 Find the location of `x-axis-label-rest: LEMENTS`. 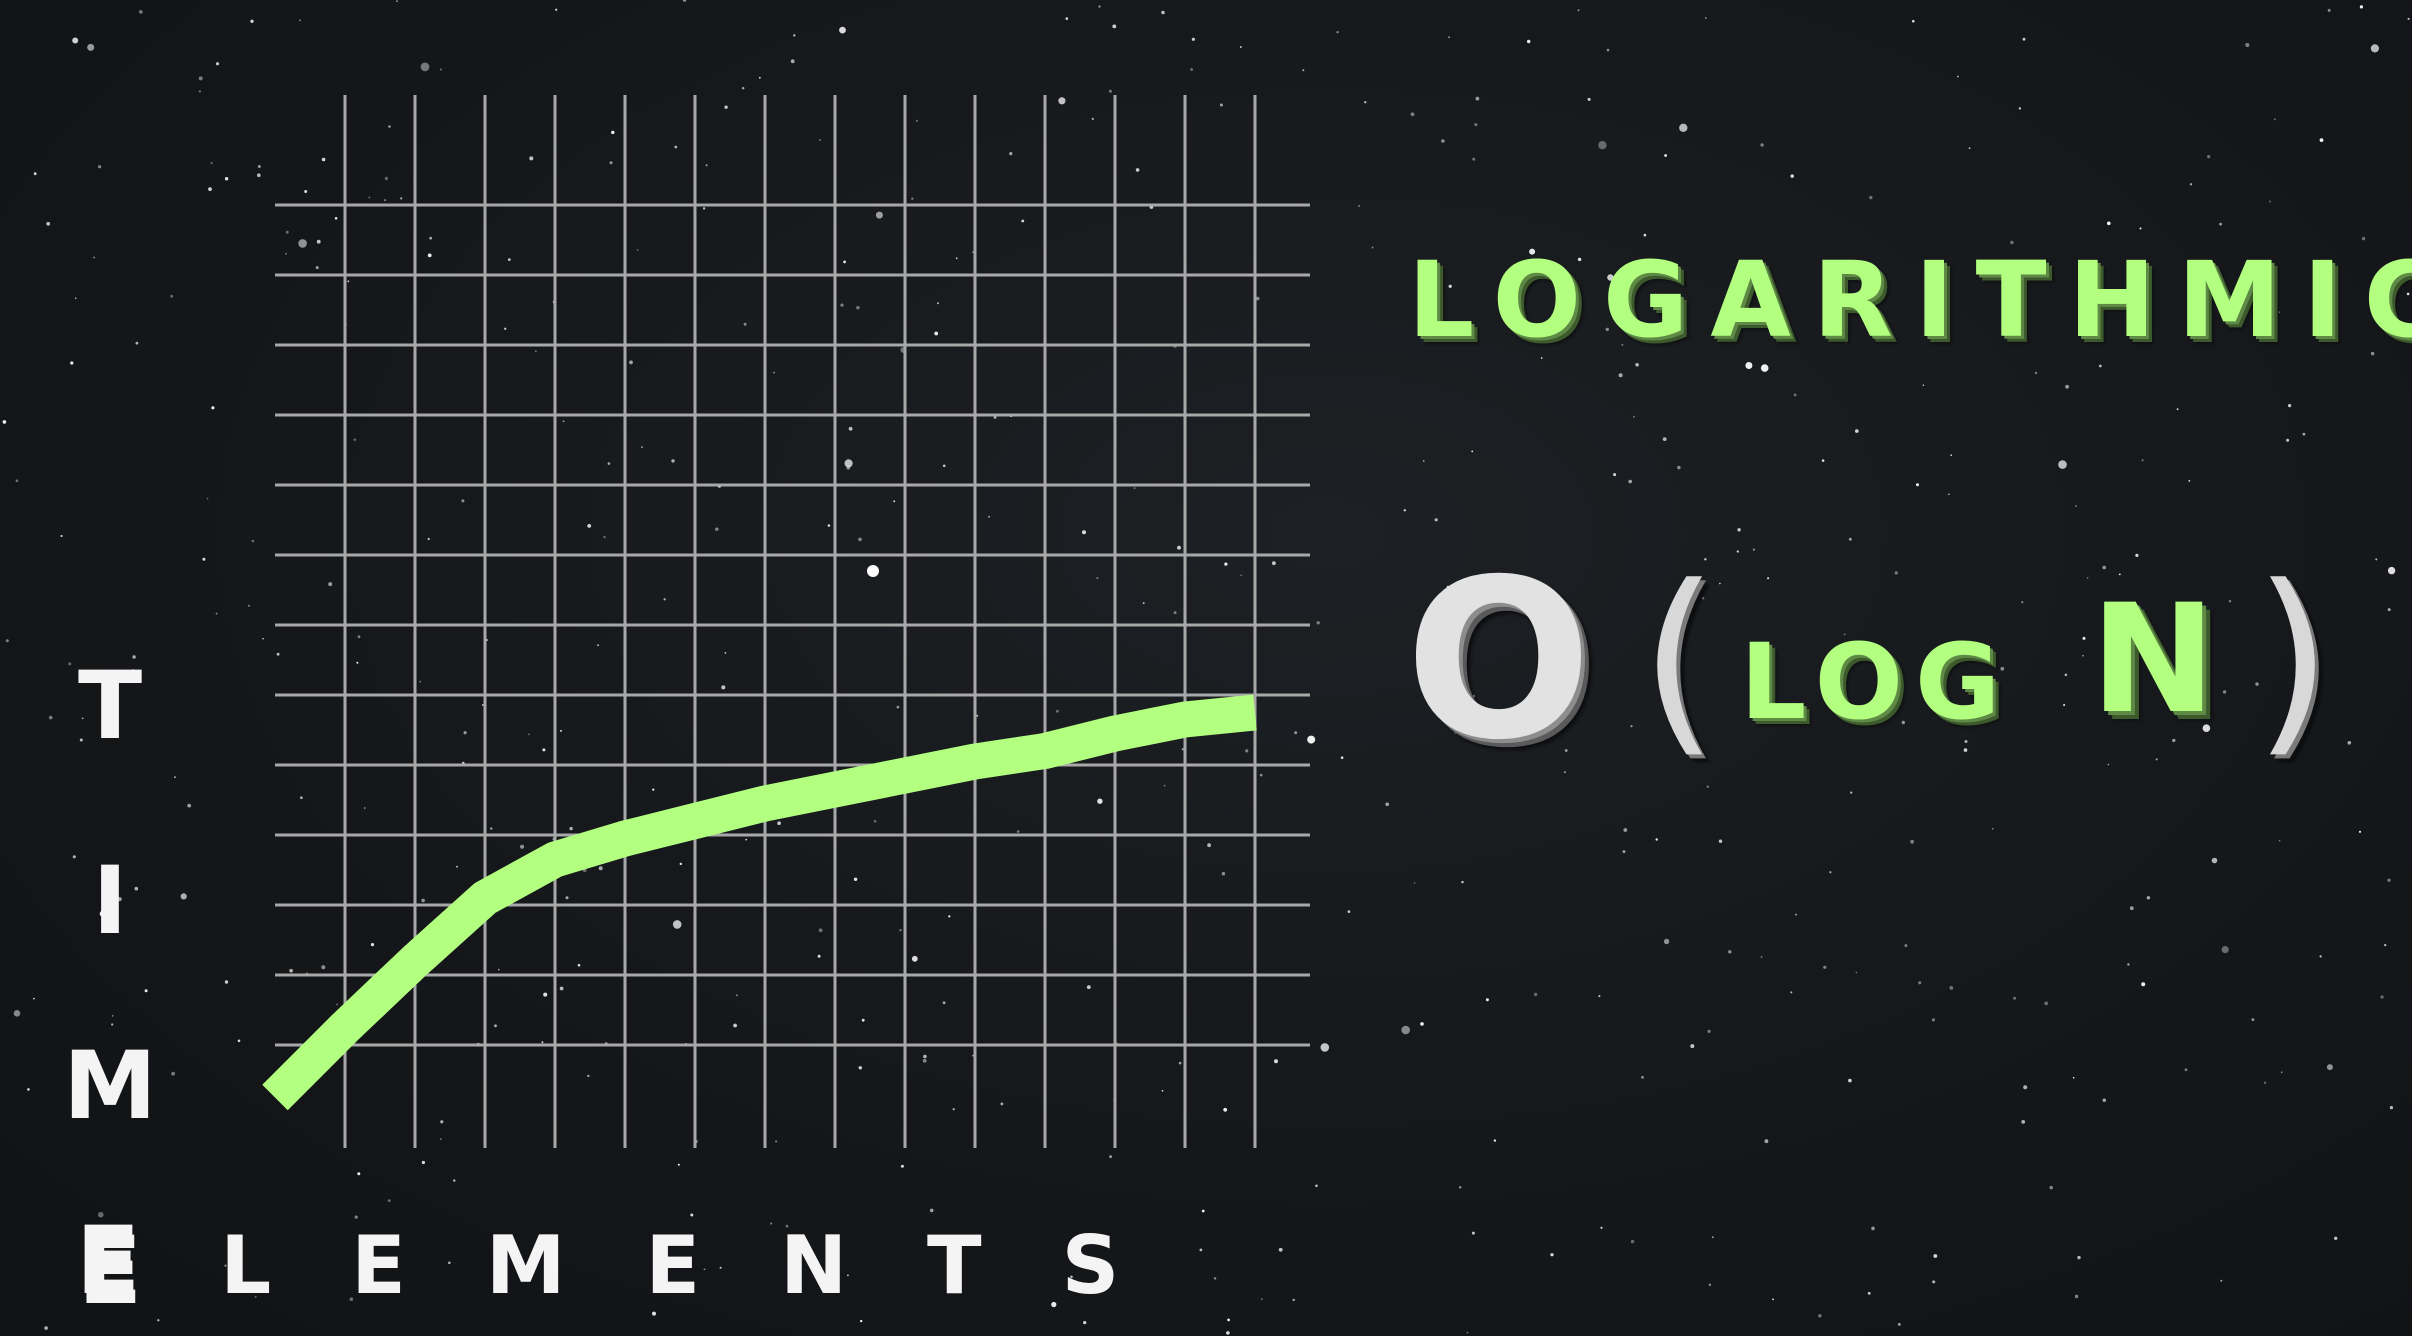

x-axis-label-rest: LEMENTS is located at coordinates (710, 1265).